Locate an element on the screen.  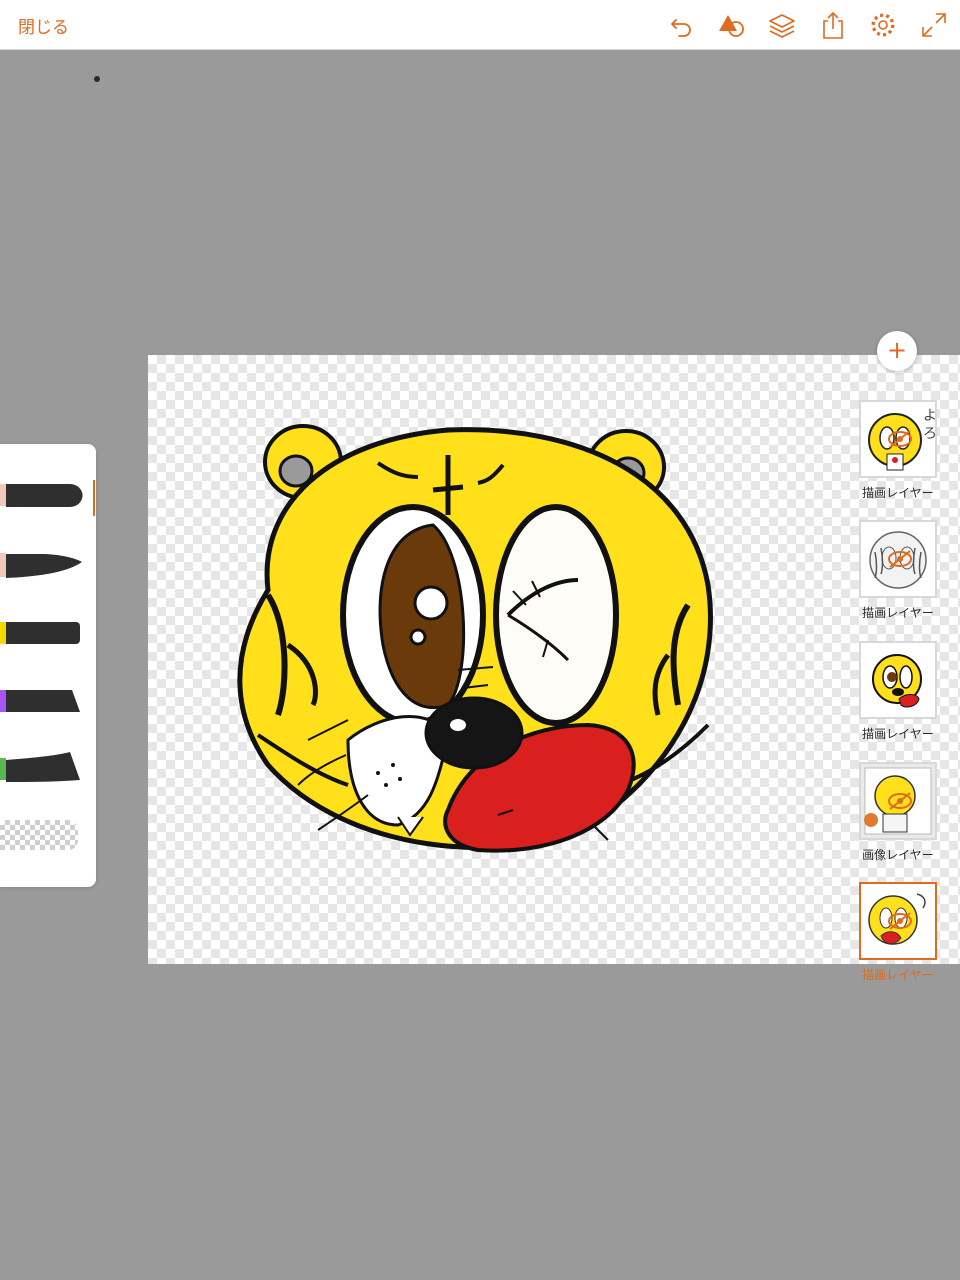
fan-brush is located at coordinates (45, 768).